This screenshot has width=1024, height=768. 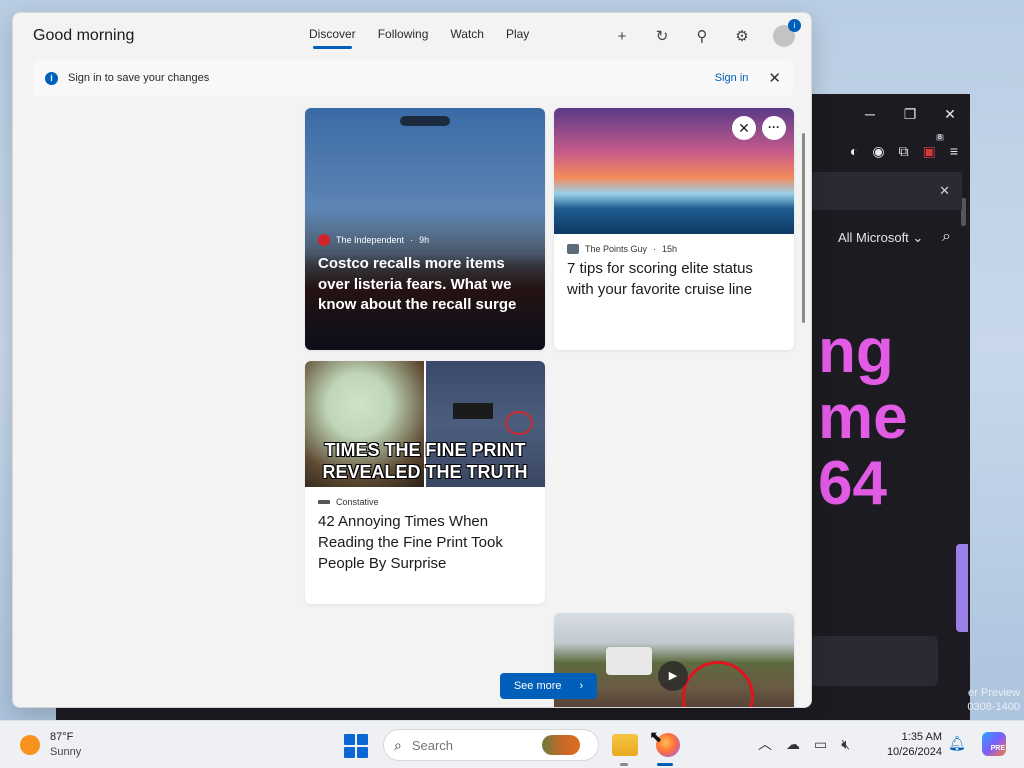 I want to click on see-more-button: See more ›, so click(x=548, y=686).